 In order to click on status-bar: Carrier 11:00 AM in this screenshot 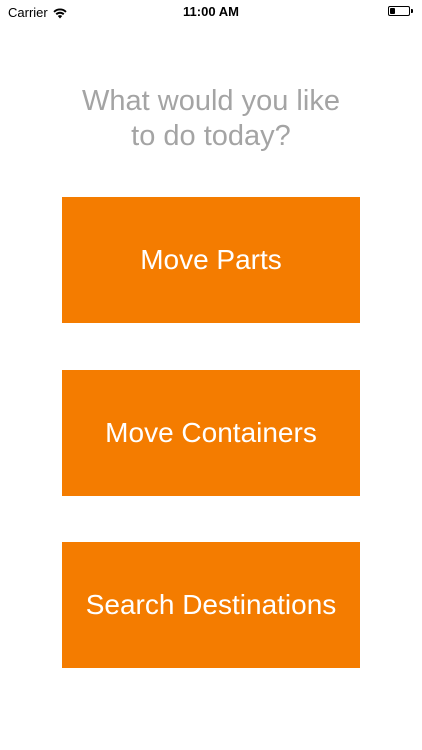, I will do `click(211, 12)`.